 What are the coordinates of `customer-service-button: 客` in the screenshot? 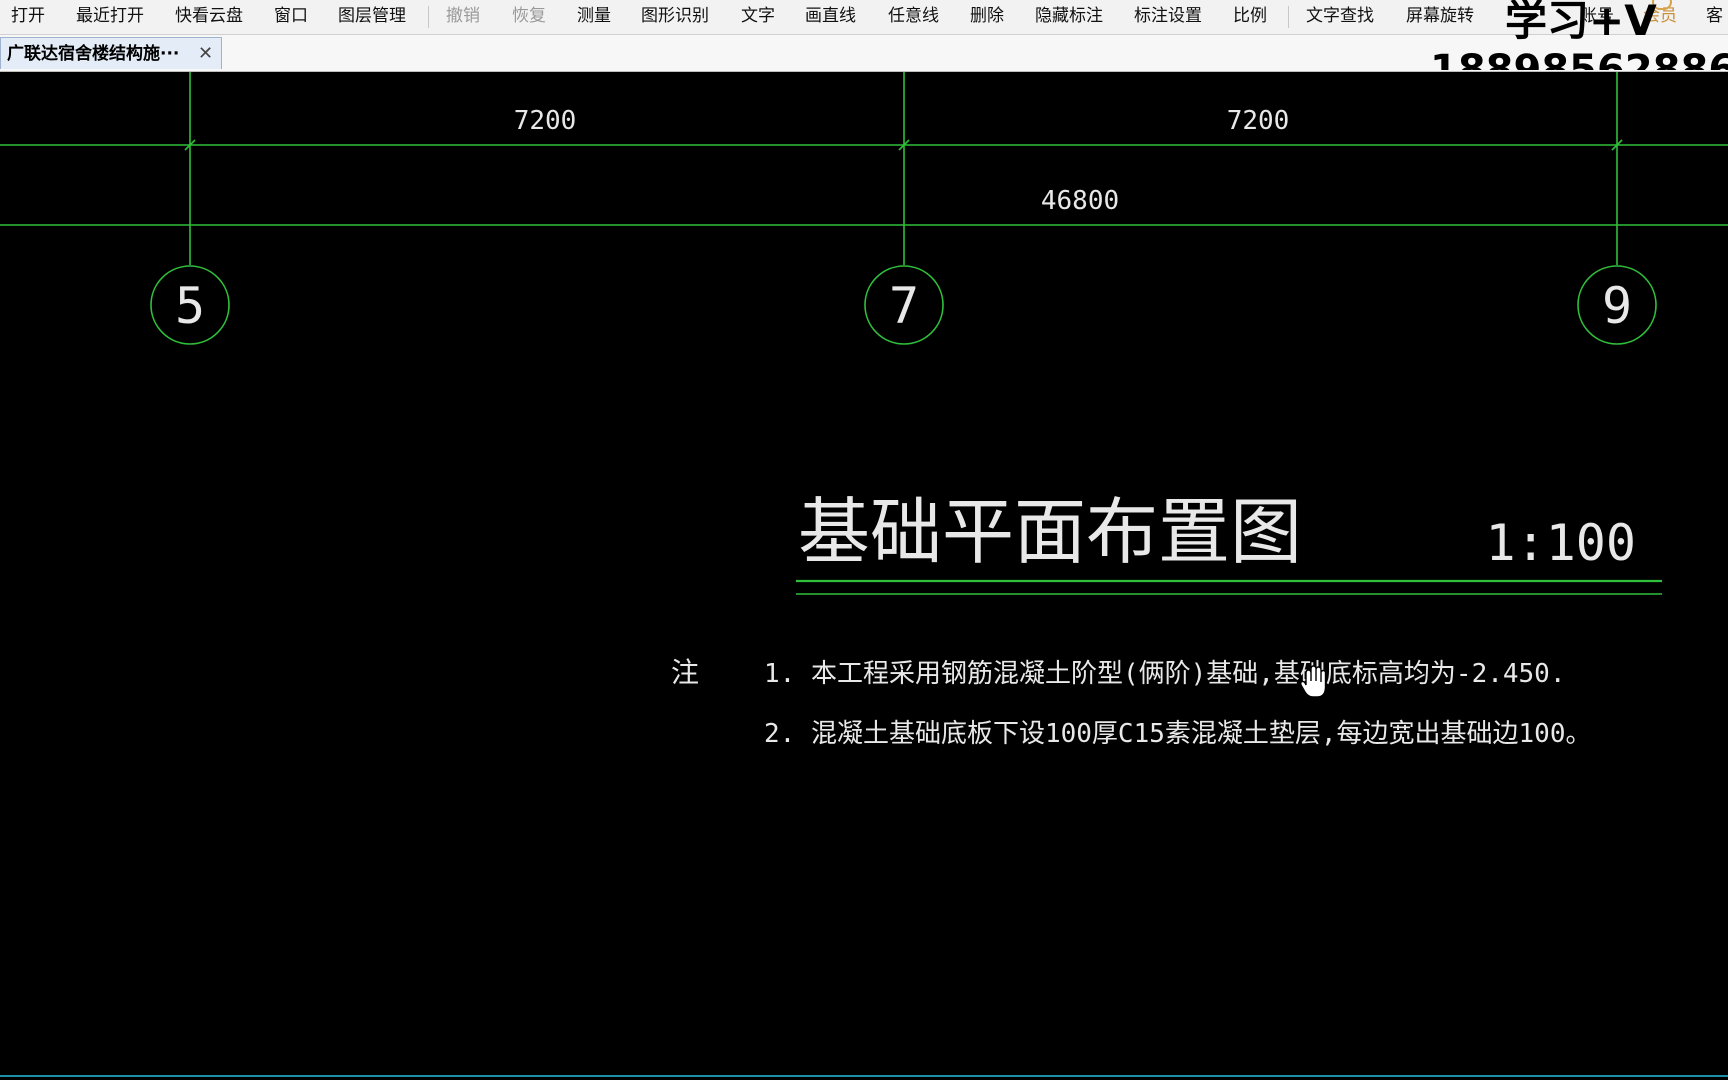 It's located at (1714, 17).